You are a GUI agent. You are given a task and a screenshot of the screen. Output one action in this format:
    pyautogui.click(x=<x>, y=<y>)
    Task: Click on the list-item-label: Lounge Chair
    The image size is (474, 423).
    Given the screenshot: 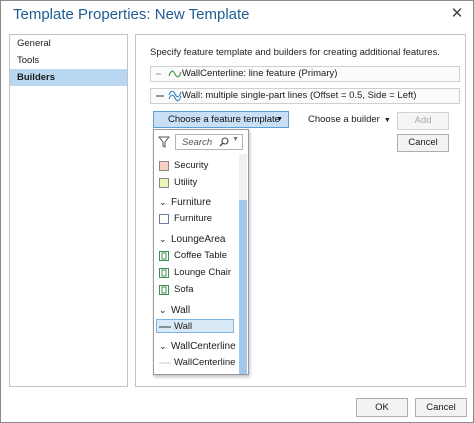 What is the action you would take?
    pyautogui.click(x=203, y=272)
    